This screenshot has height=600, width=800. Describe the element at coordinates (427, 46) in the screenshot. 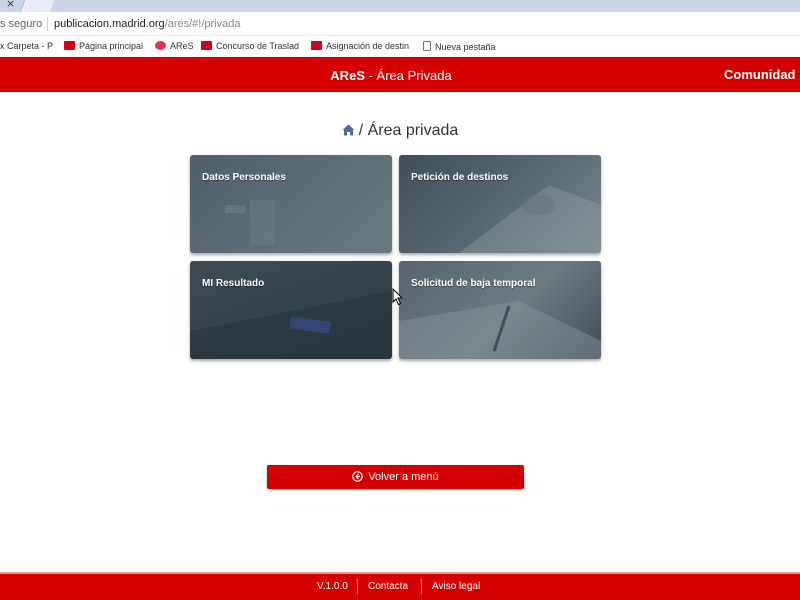

I see `page-icon` at that location.